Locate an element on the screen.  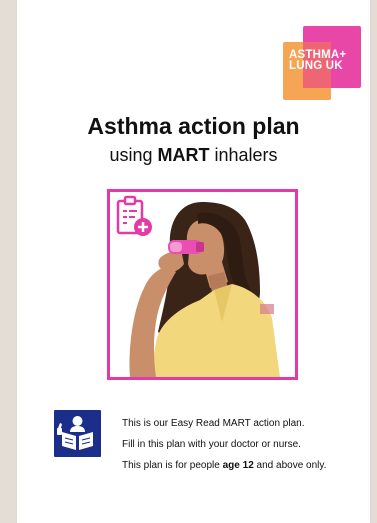
clipboard-plus-icon is located at coordinates (134, 215).